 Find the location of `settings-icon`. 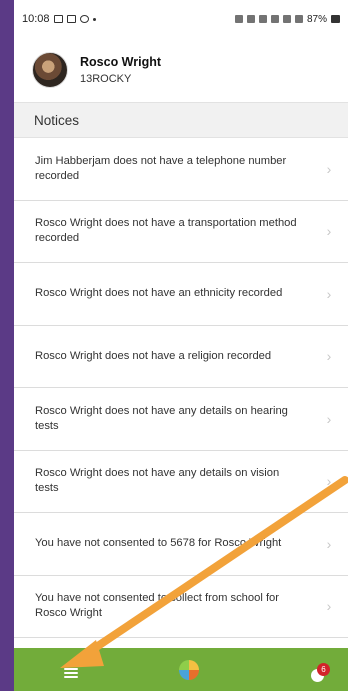

settings-icon is located at coordinates (84, 19).